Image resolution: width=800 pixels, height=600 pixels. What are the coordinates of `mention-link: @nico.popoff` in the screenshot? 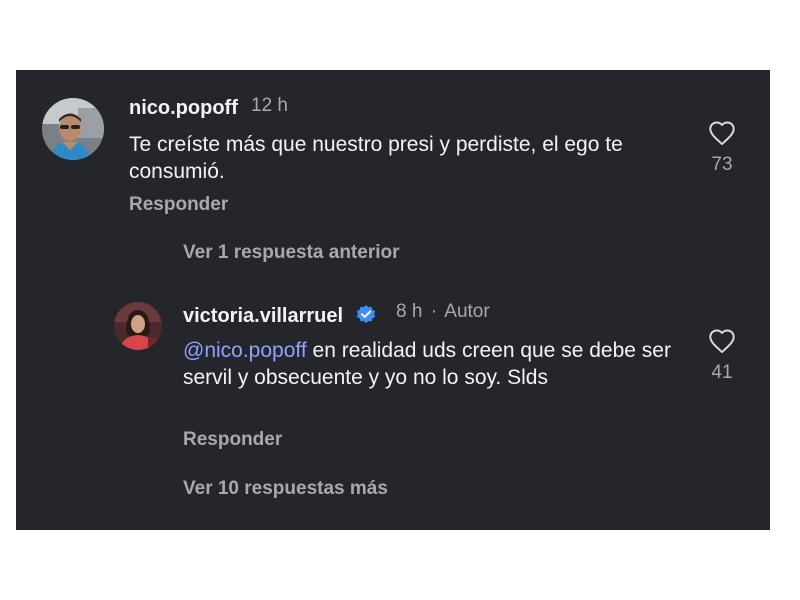 It's located at (245, 350).